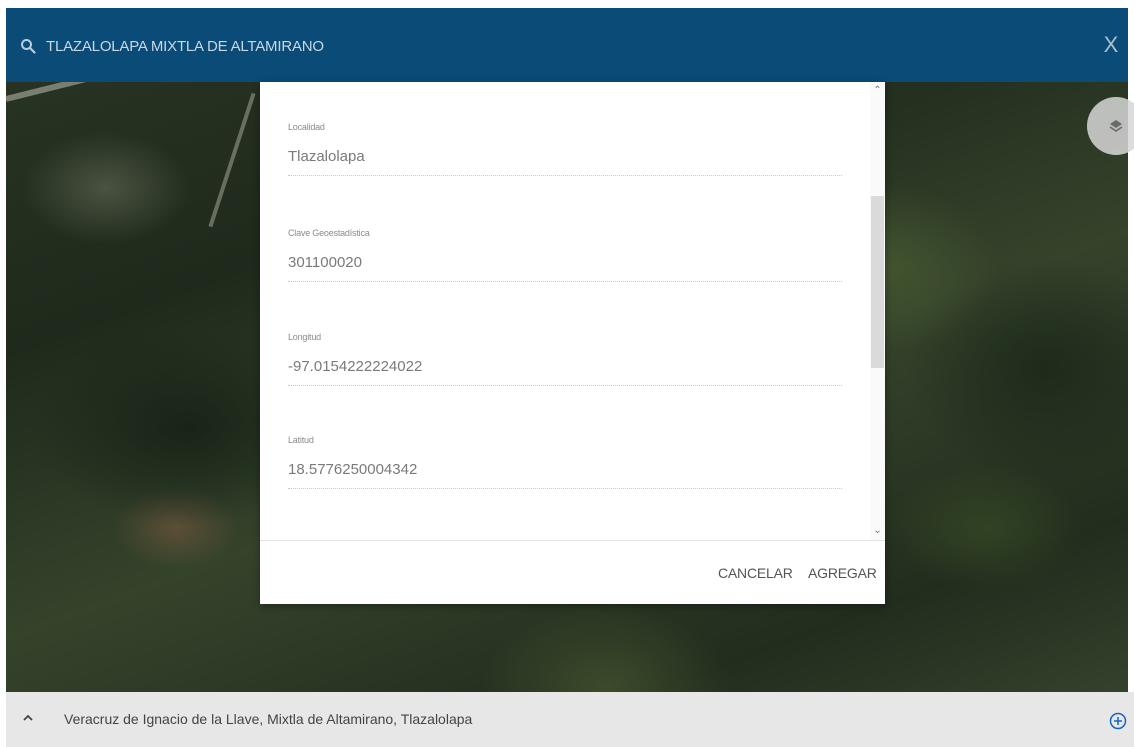 The width and height of the screenshot is (1134, 747). What do you see at coordinates (755, 573) in the screenshot?
I see `cancel-button: CANCELAR` at bounding box center [755, 573].